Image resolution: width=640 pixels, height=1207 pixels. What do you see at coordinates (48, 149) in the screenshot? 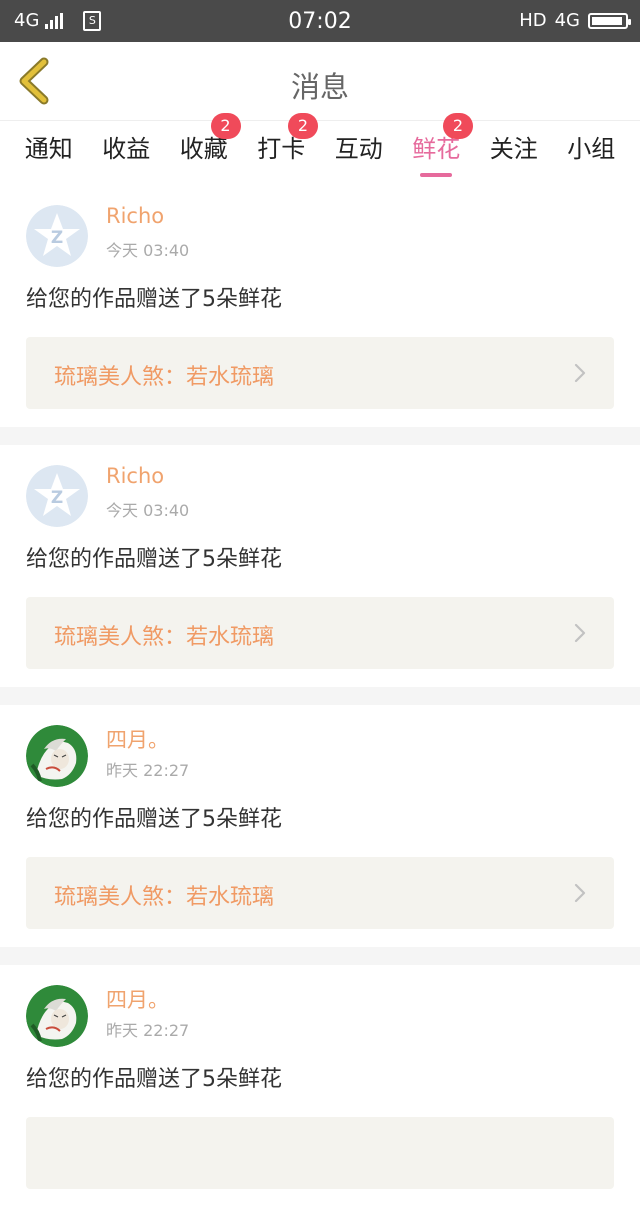
I see `tab-label: 通知` at bounding box center [48, 149].